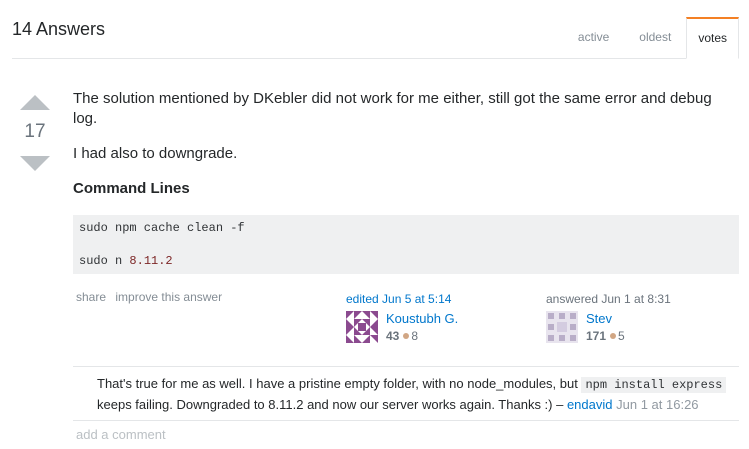 Image resolution: width=749 pixels, height=449 pixels. Describe the element at coordinates (168, 297) in the screenshot. I see `improve-answer-link: improve this answer` at that location.